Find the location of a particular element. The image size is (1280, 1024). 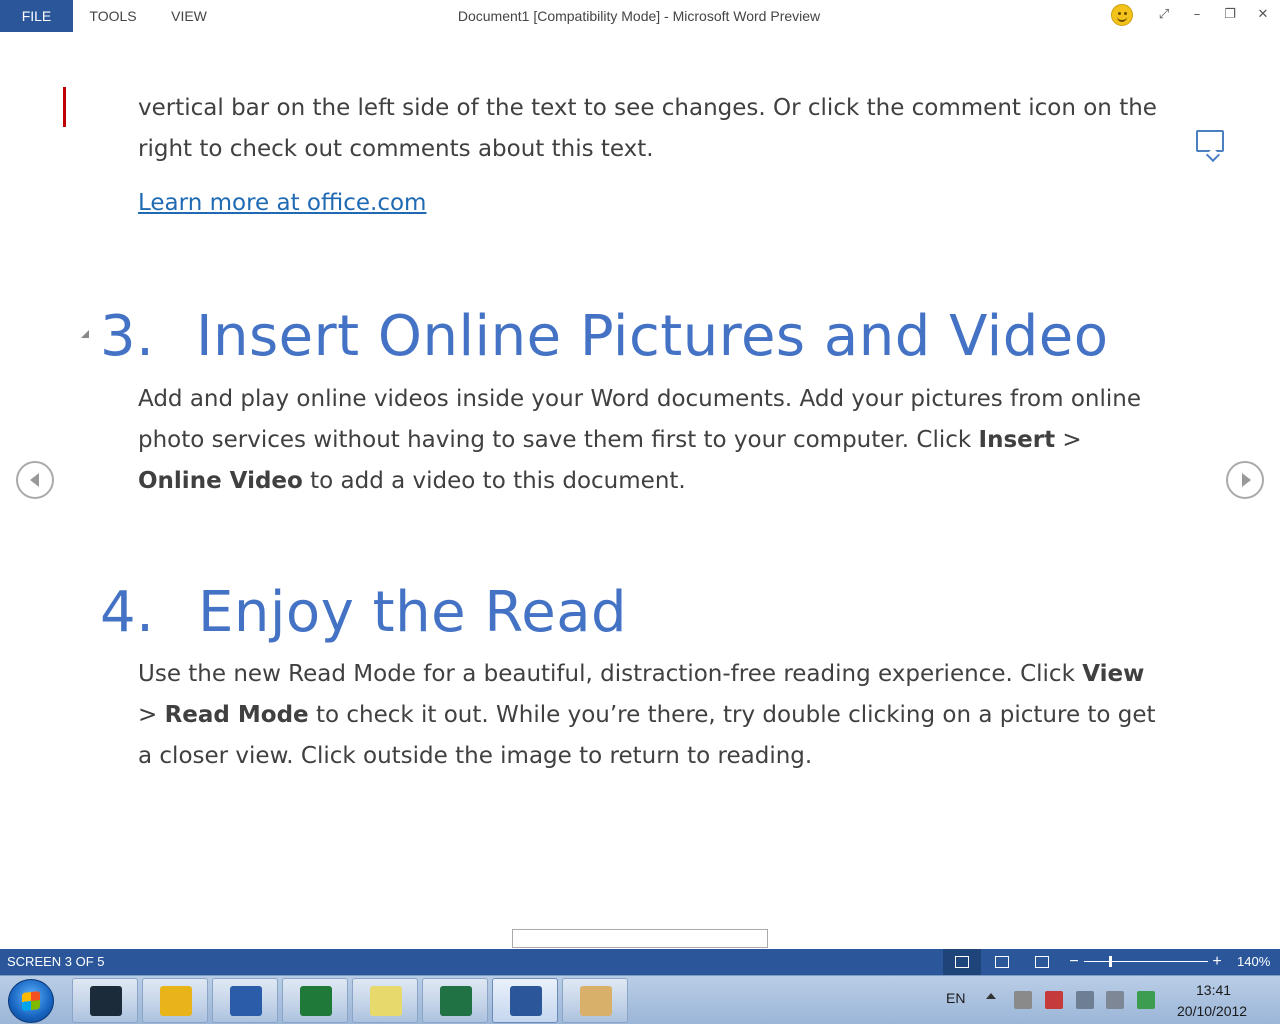

chrome-canary-icon is located at coordinates (176, 1001).